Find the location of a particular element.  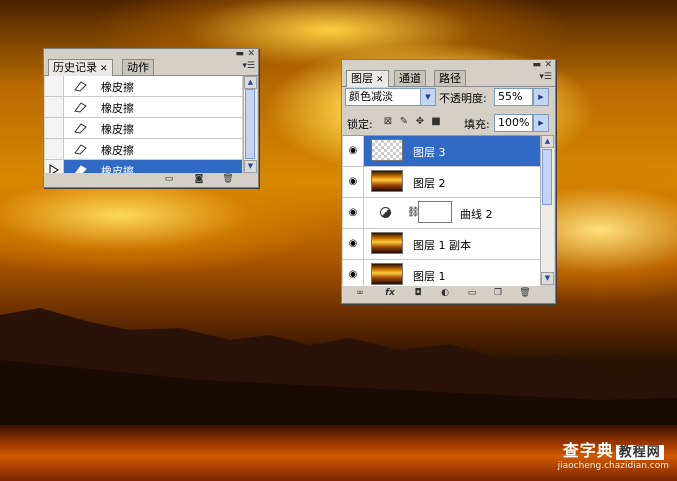

tab-actions: 动作 is located at coordinates (138, 67).